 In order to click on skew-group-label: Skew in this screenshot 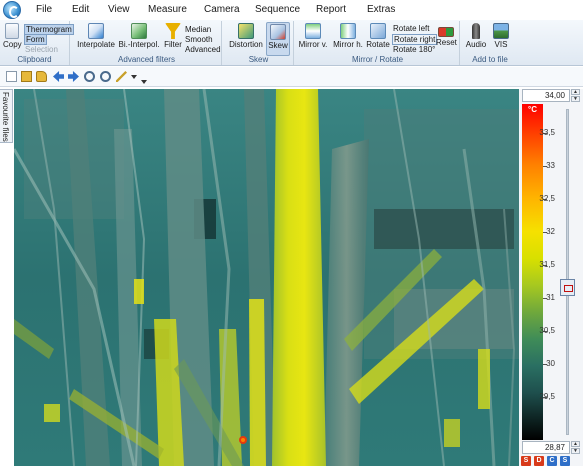, I will do `click(258, 59)`.